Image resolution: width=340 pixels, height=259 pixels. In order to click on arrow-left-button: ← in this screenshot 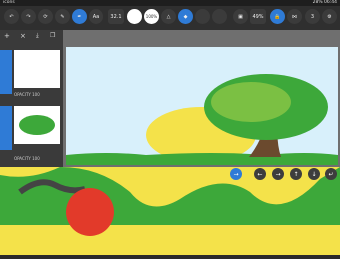, I will do `click(260, 174)`.